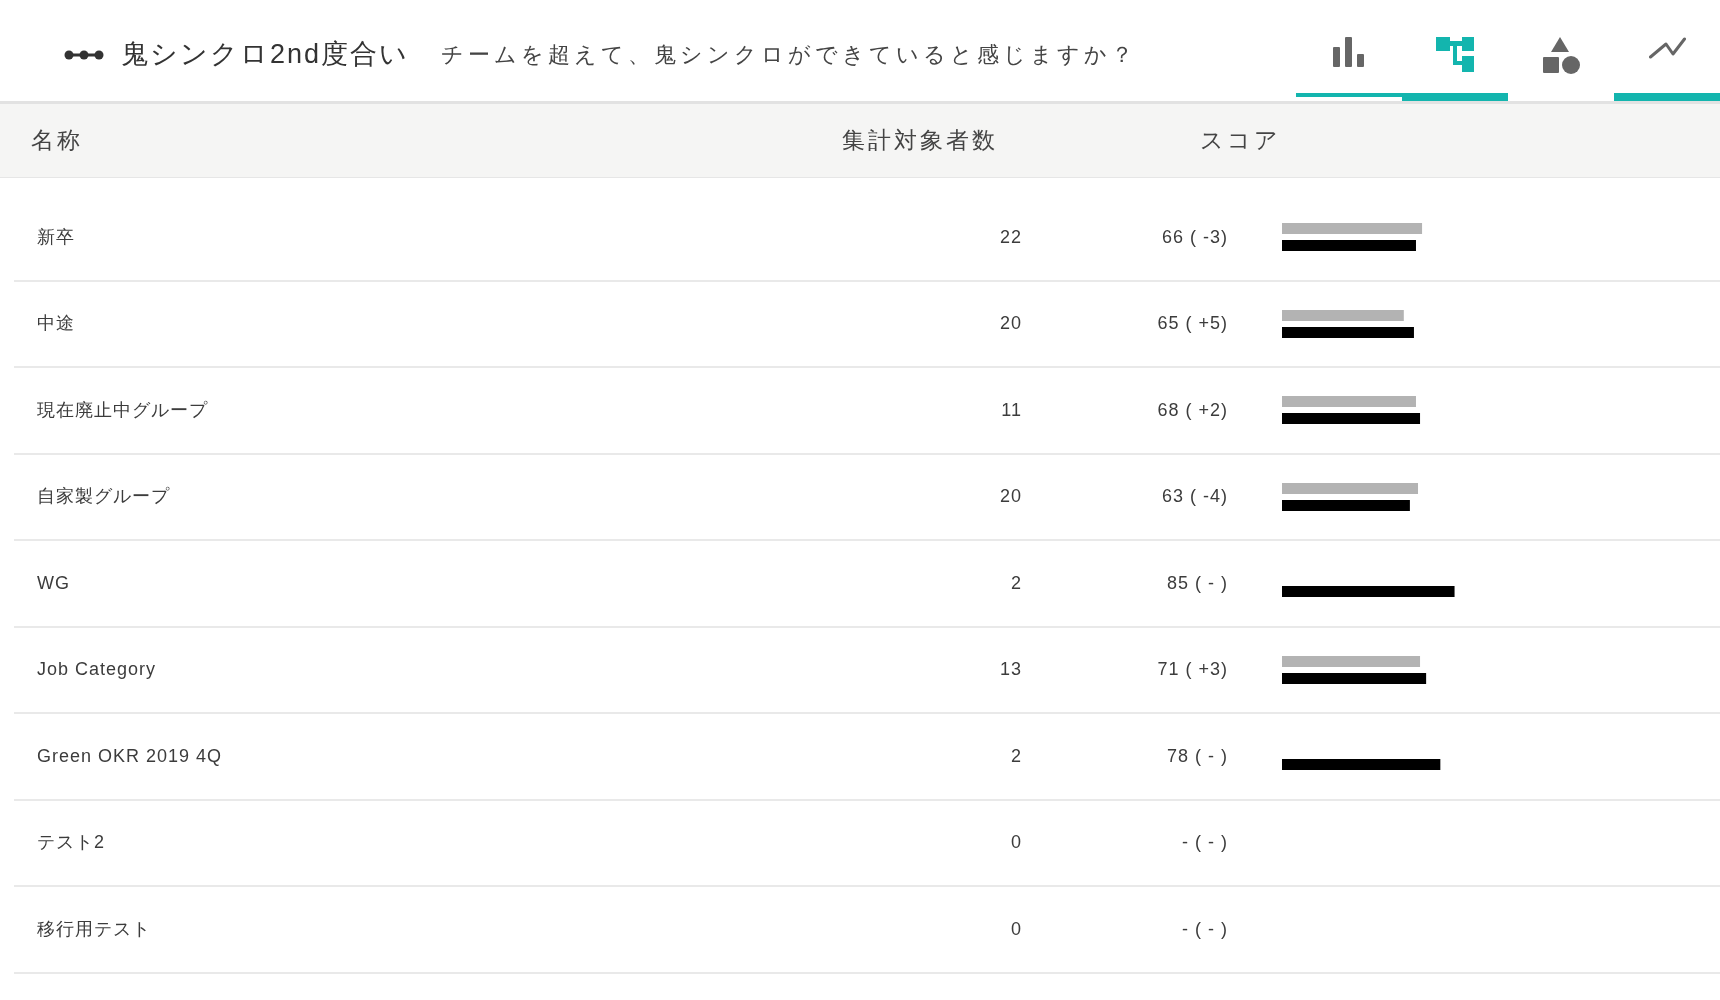  Describe the element at coordinates (265, 55) in the screenshot. I see `survey-title: 鬼シンクロ2nd度合い` at that location.